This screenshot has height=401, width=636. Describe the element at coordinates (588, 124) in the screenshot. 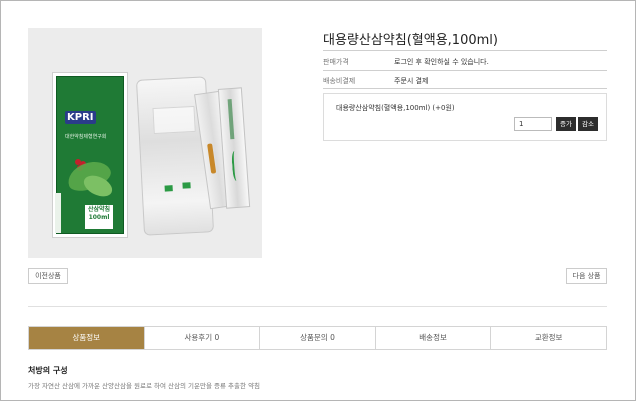

I see `decrease-button: 감소` at that location.